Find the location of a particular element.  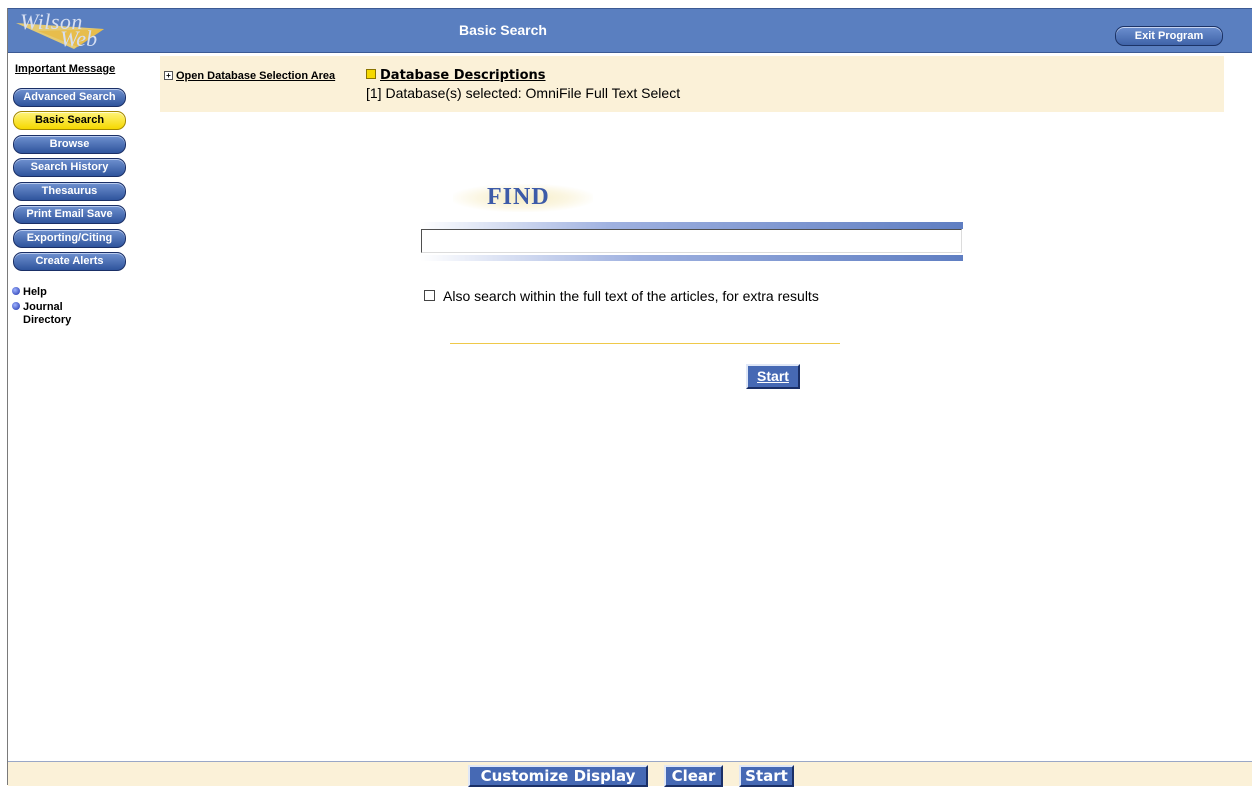

exporting-citing-button: Exporting/Citing is located at coordinates (69, 238).